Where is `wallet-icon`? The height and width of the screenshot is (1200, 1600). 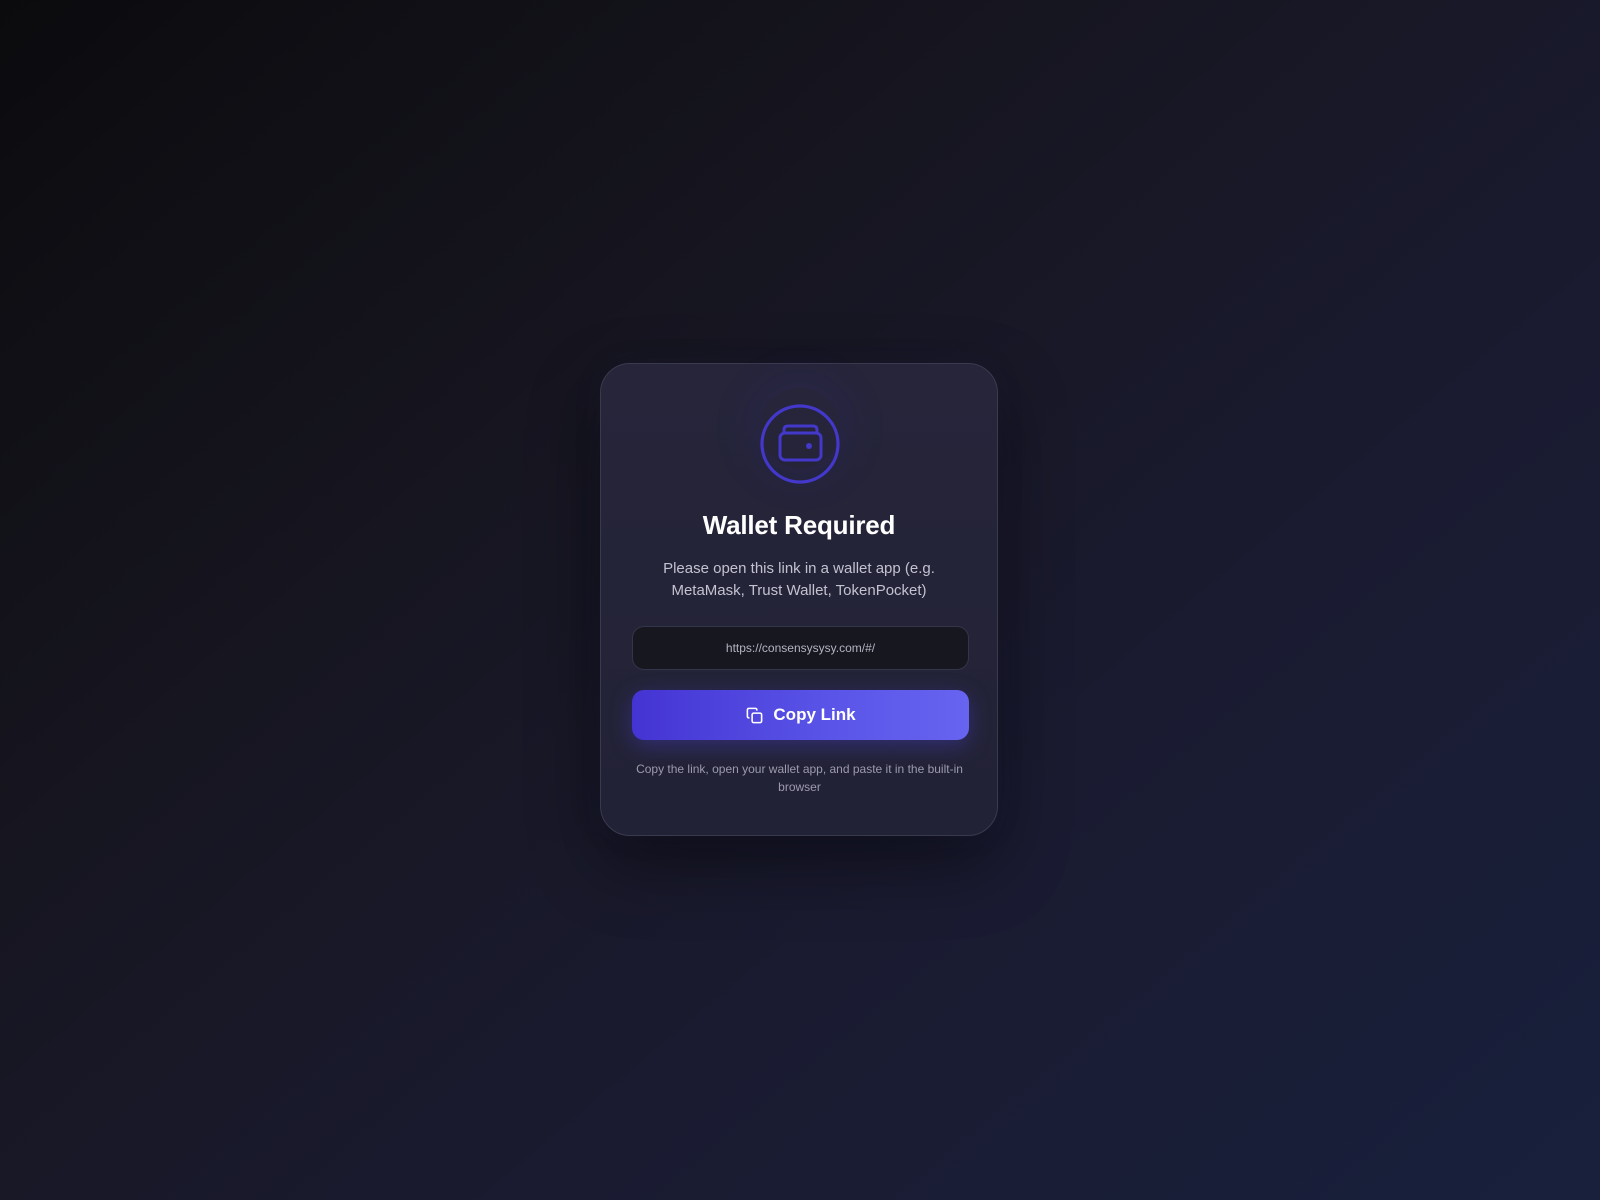
wallet-icon is located at coordinates (800, 444).